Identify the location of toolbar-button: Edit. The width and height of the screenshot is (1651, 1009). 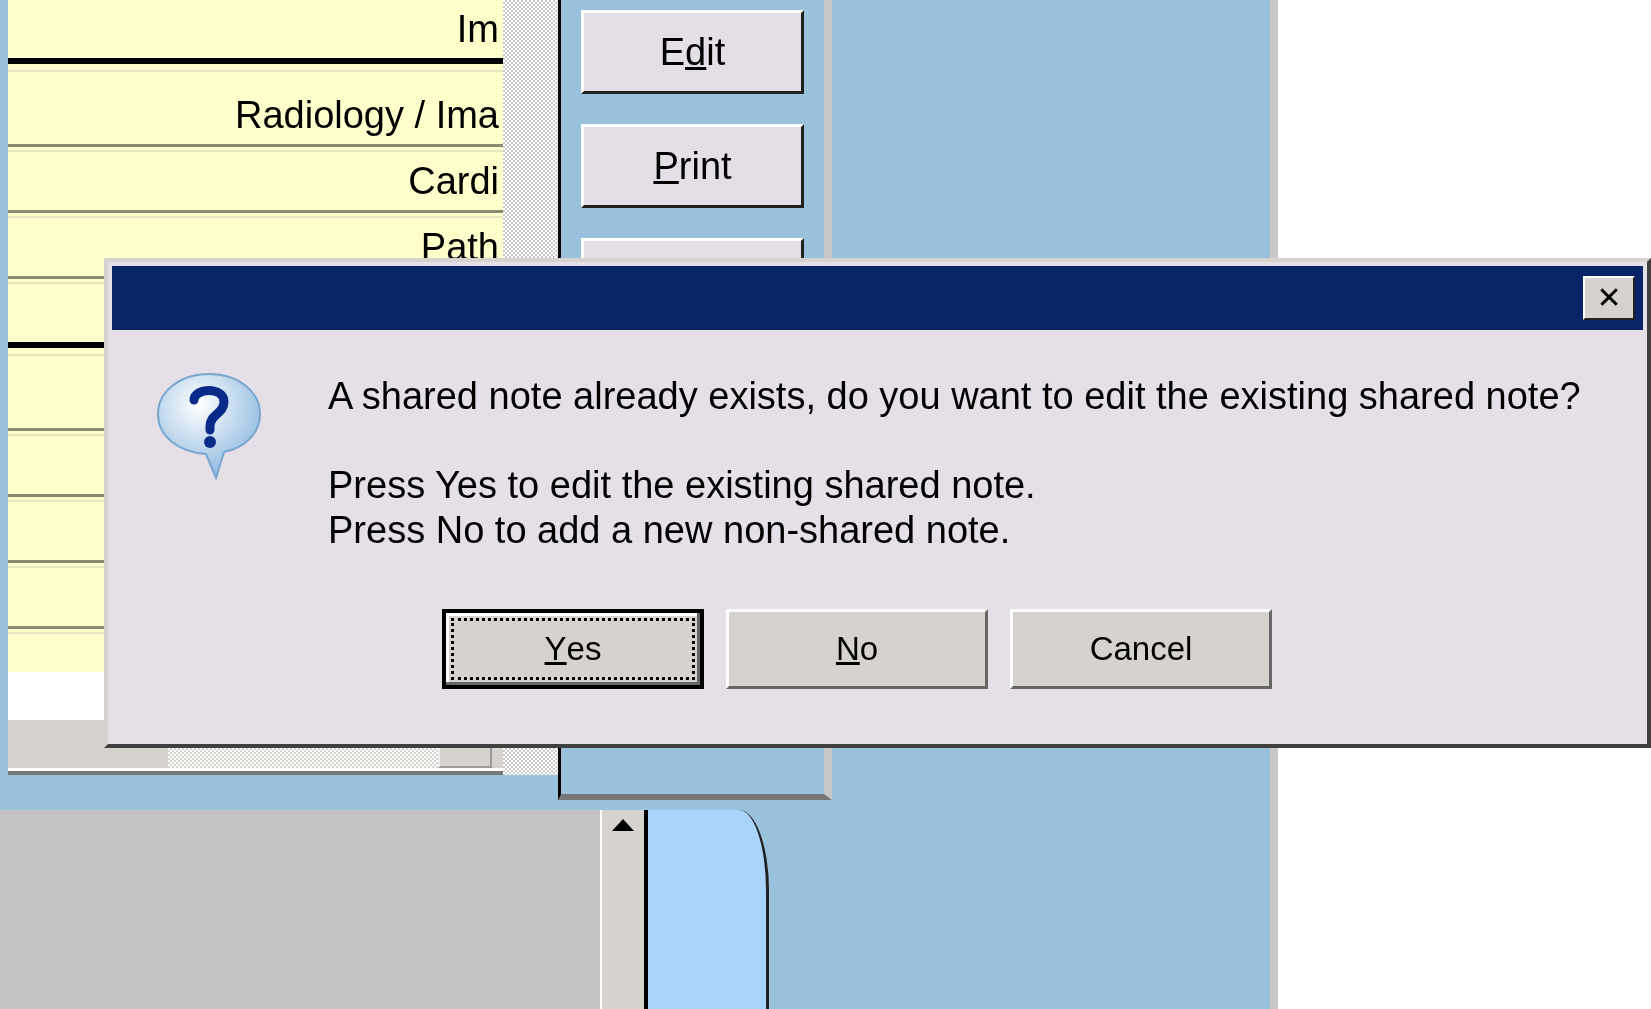
(692, 52).